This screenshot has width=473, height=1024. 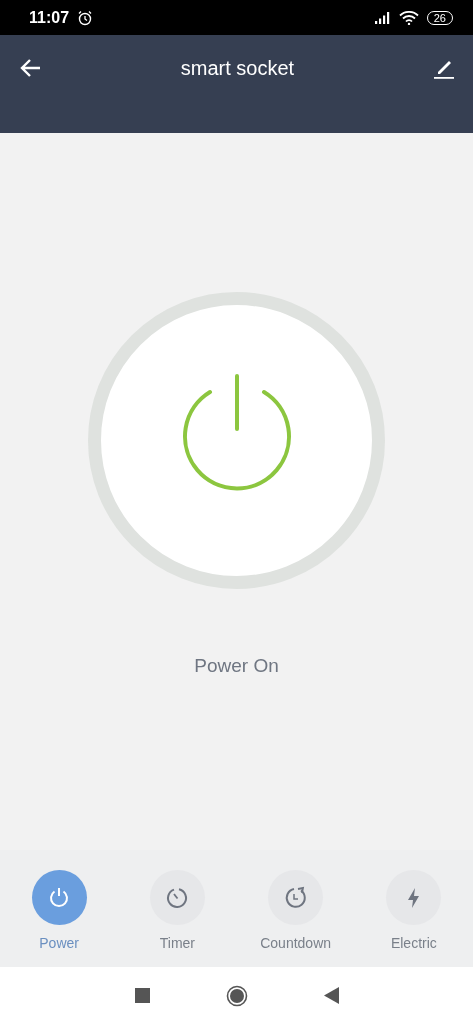 What do you see at coordinates (408, 17) in the screenshot?
I see `wifi-icon` at bounding box center [408, 17].